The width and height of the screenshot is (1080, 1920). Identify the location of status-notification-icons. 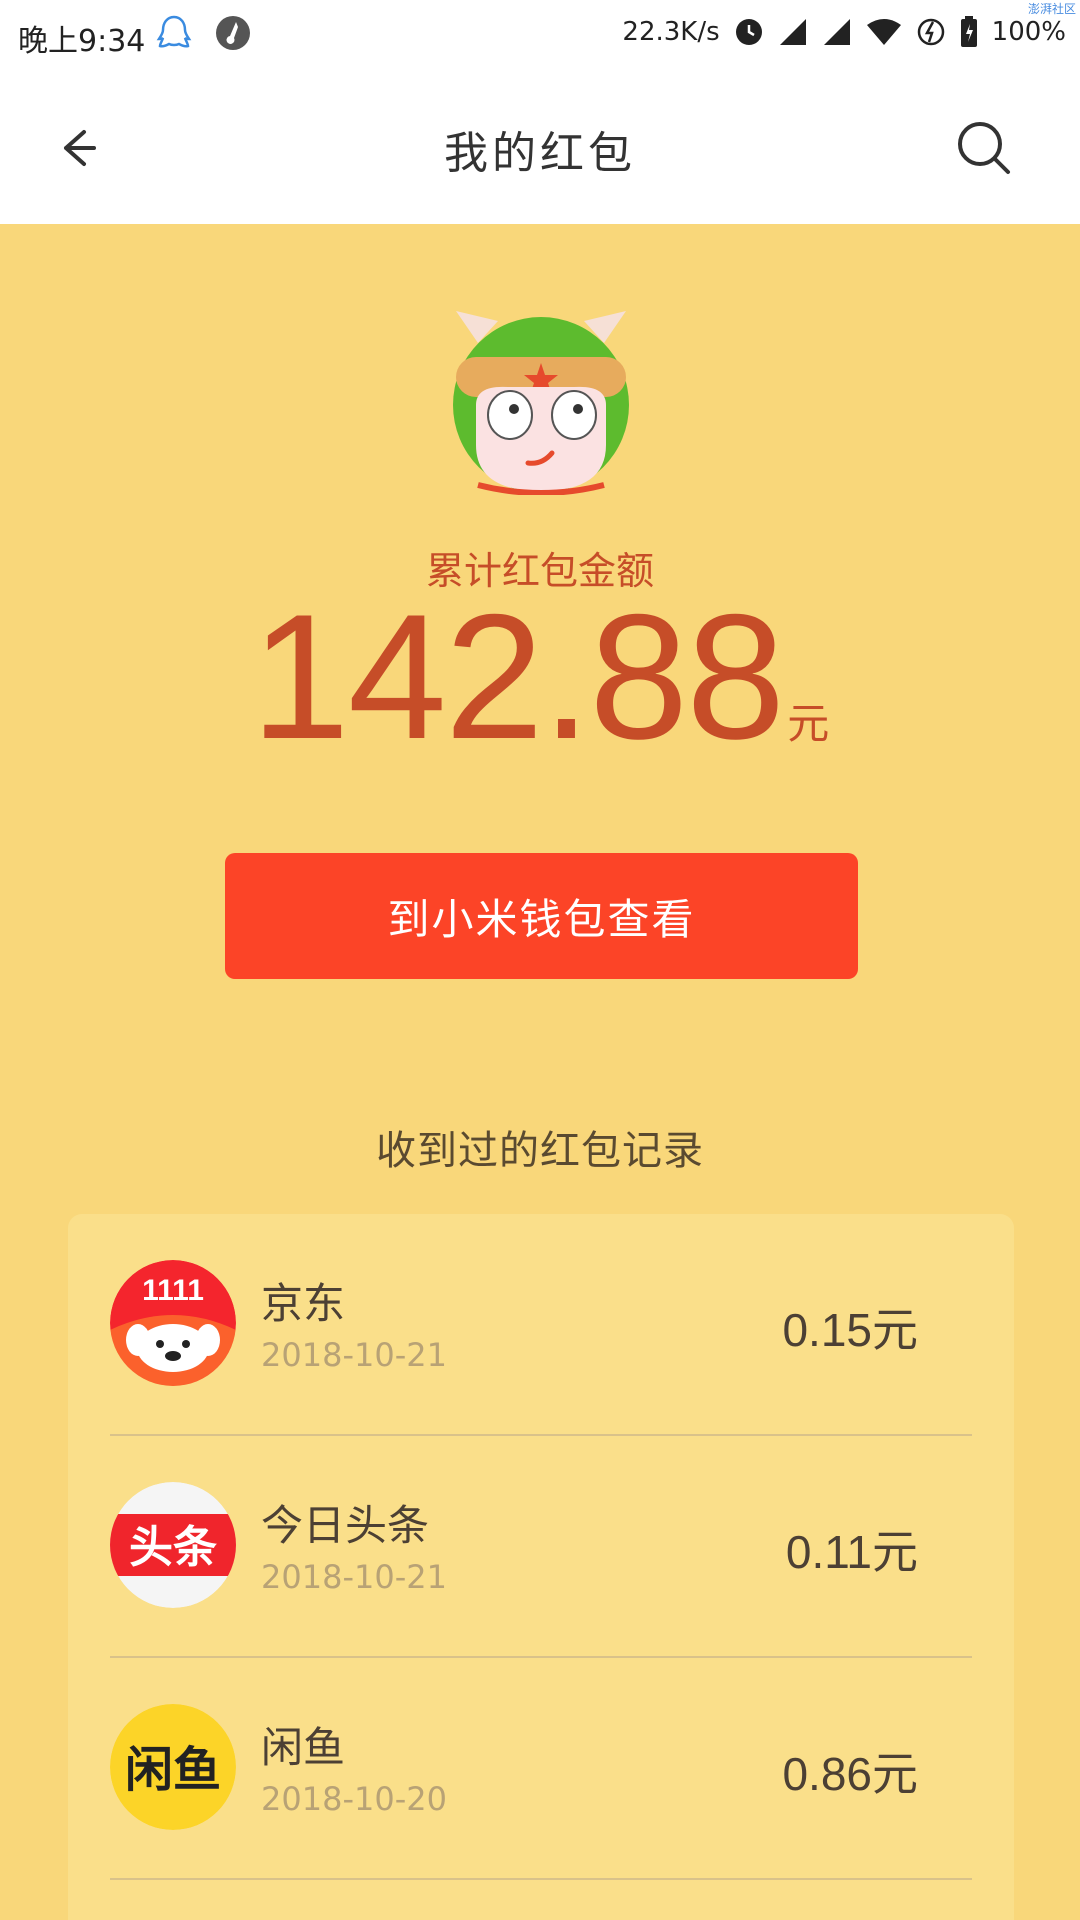
(204, 34).